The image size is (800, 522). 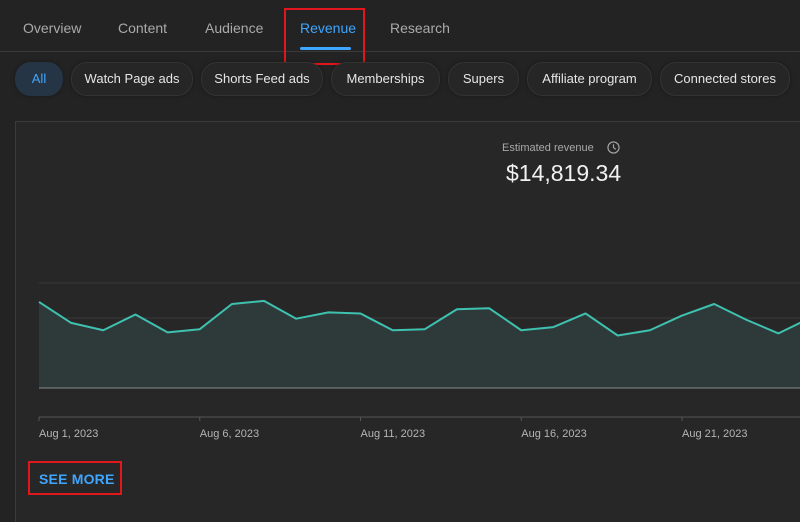 I want to click on see-more-button: SEE MORE, so click(x=77, y=479).